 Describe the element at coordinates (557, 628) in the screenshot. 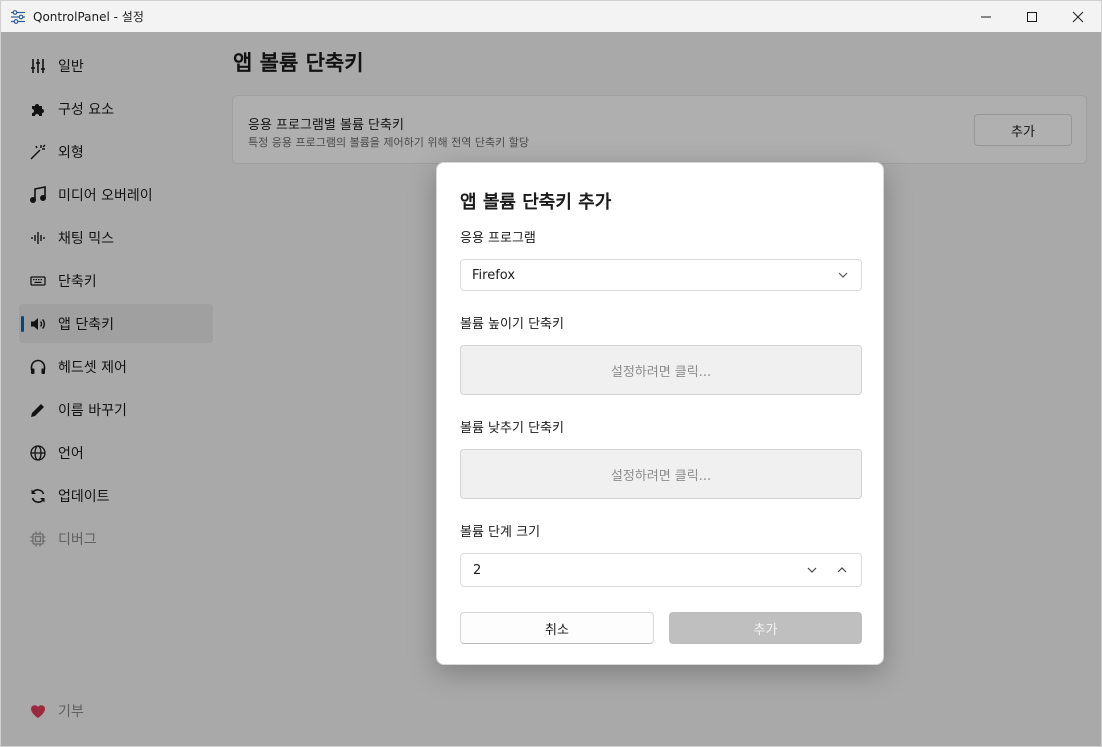

I see `cancel-button: 취소` at that location.